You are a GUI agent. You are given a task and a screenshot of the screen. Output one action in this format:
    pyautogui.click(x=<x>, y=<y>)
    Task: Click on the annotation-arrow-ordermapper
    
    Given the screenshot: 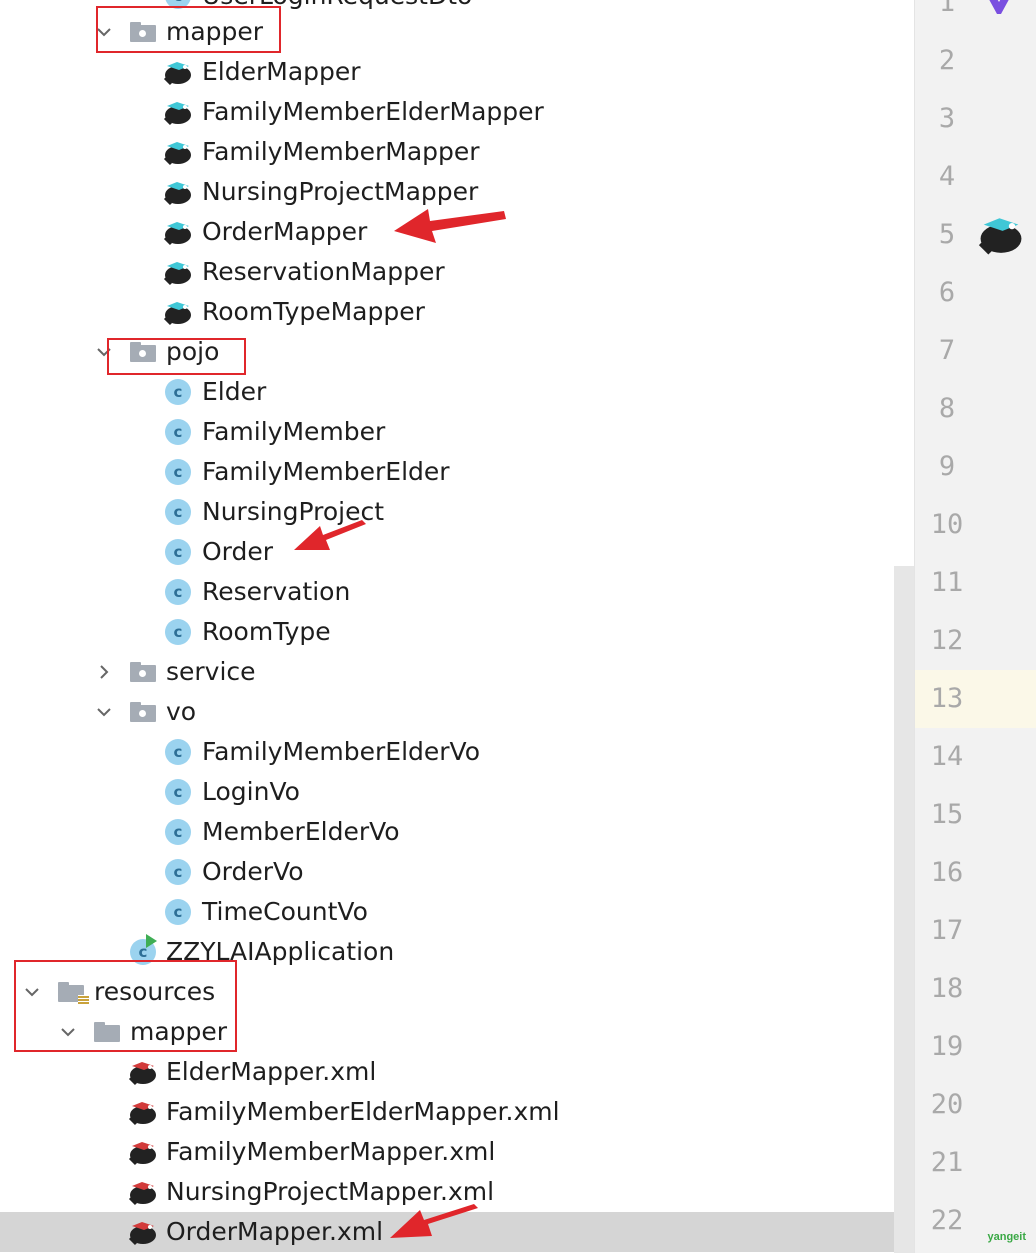 What is the action you would take?
    pyautogui.click(x=450, y=226)
    